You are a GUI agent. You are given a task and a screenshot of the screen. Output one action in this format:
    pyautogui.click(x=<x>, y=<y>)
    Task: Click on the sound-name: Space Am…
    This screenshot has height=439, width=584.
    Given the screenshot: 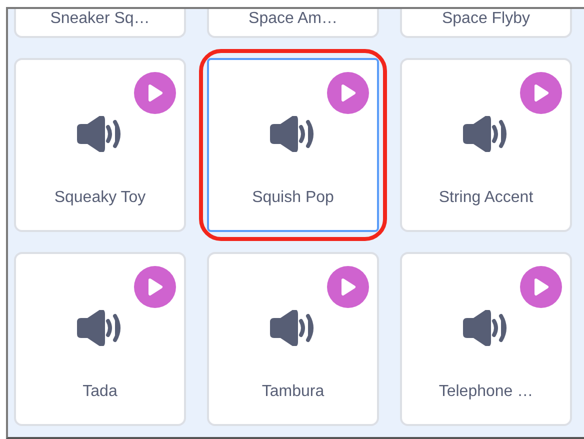 What is the action you would take?
    pyautogui.click(x=293, y=19)
    